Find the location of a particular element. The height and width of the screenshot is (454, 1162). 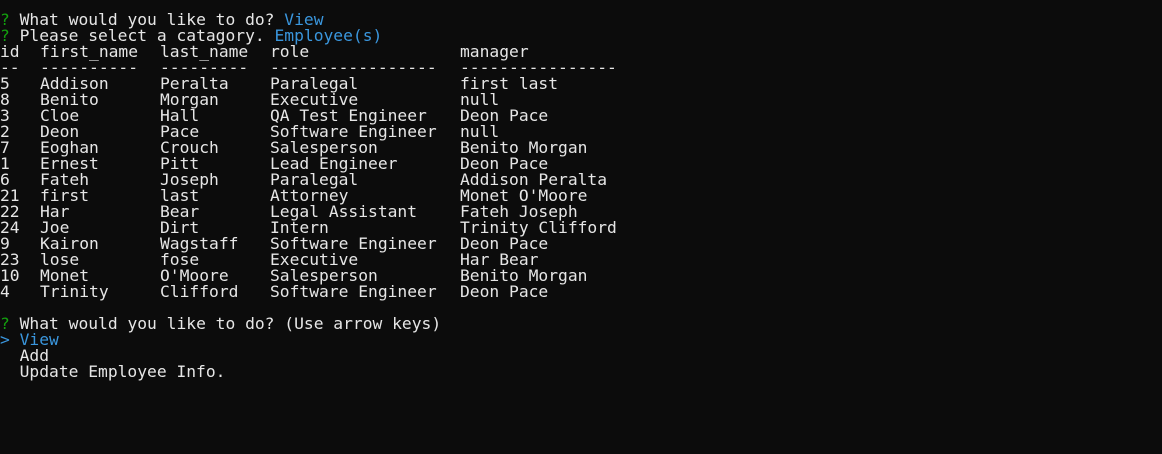

cell-id: 4 is located at coordinates (5, 291).